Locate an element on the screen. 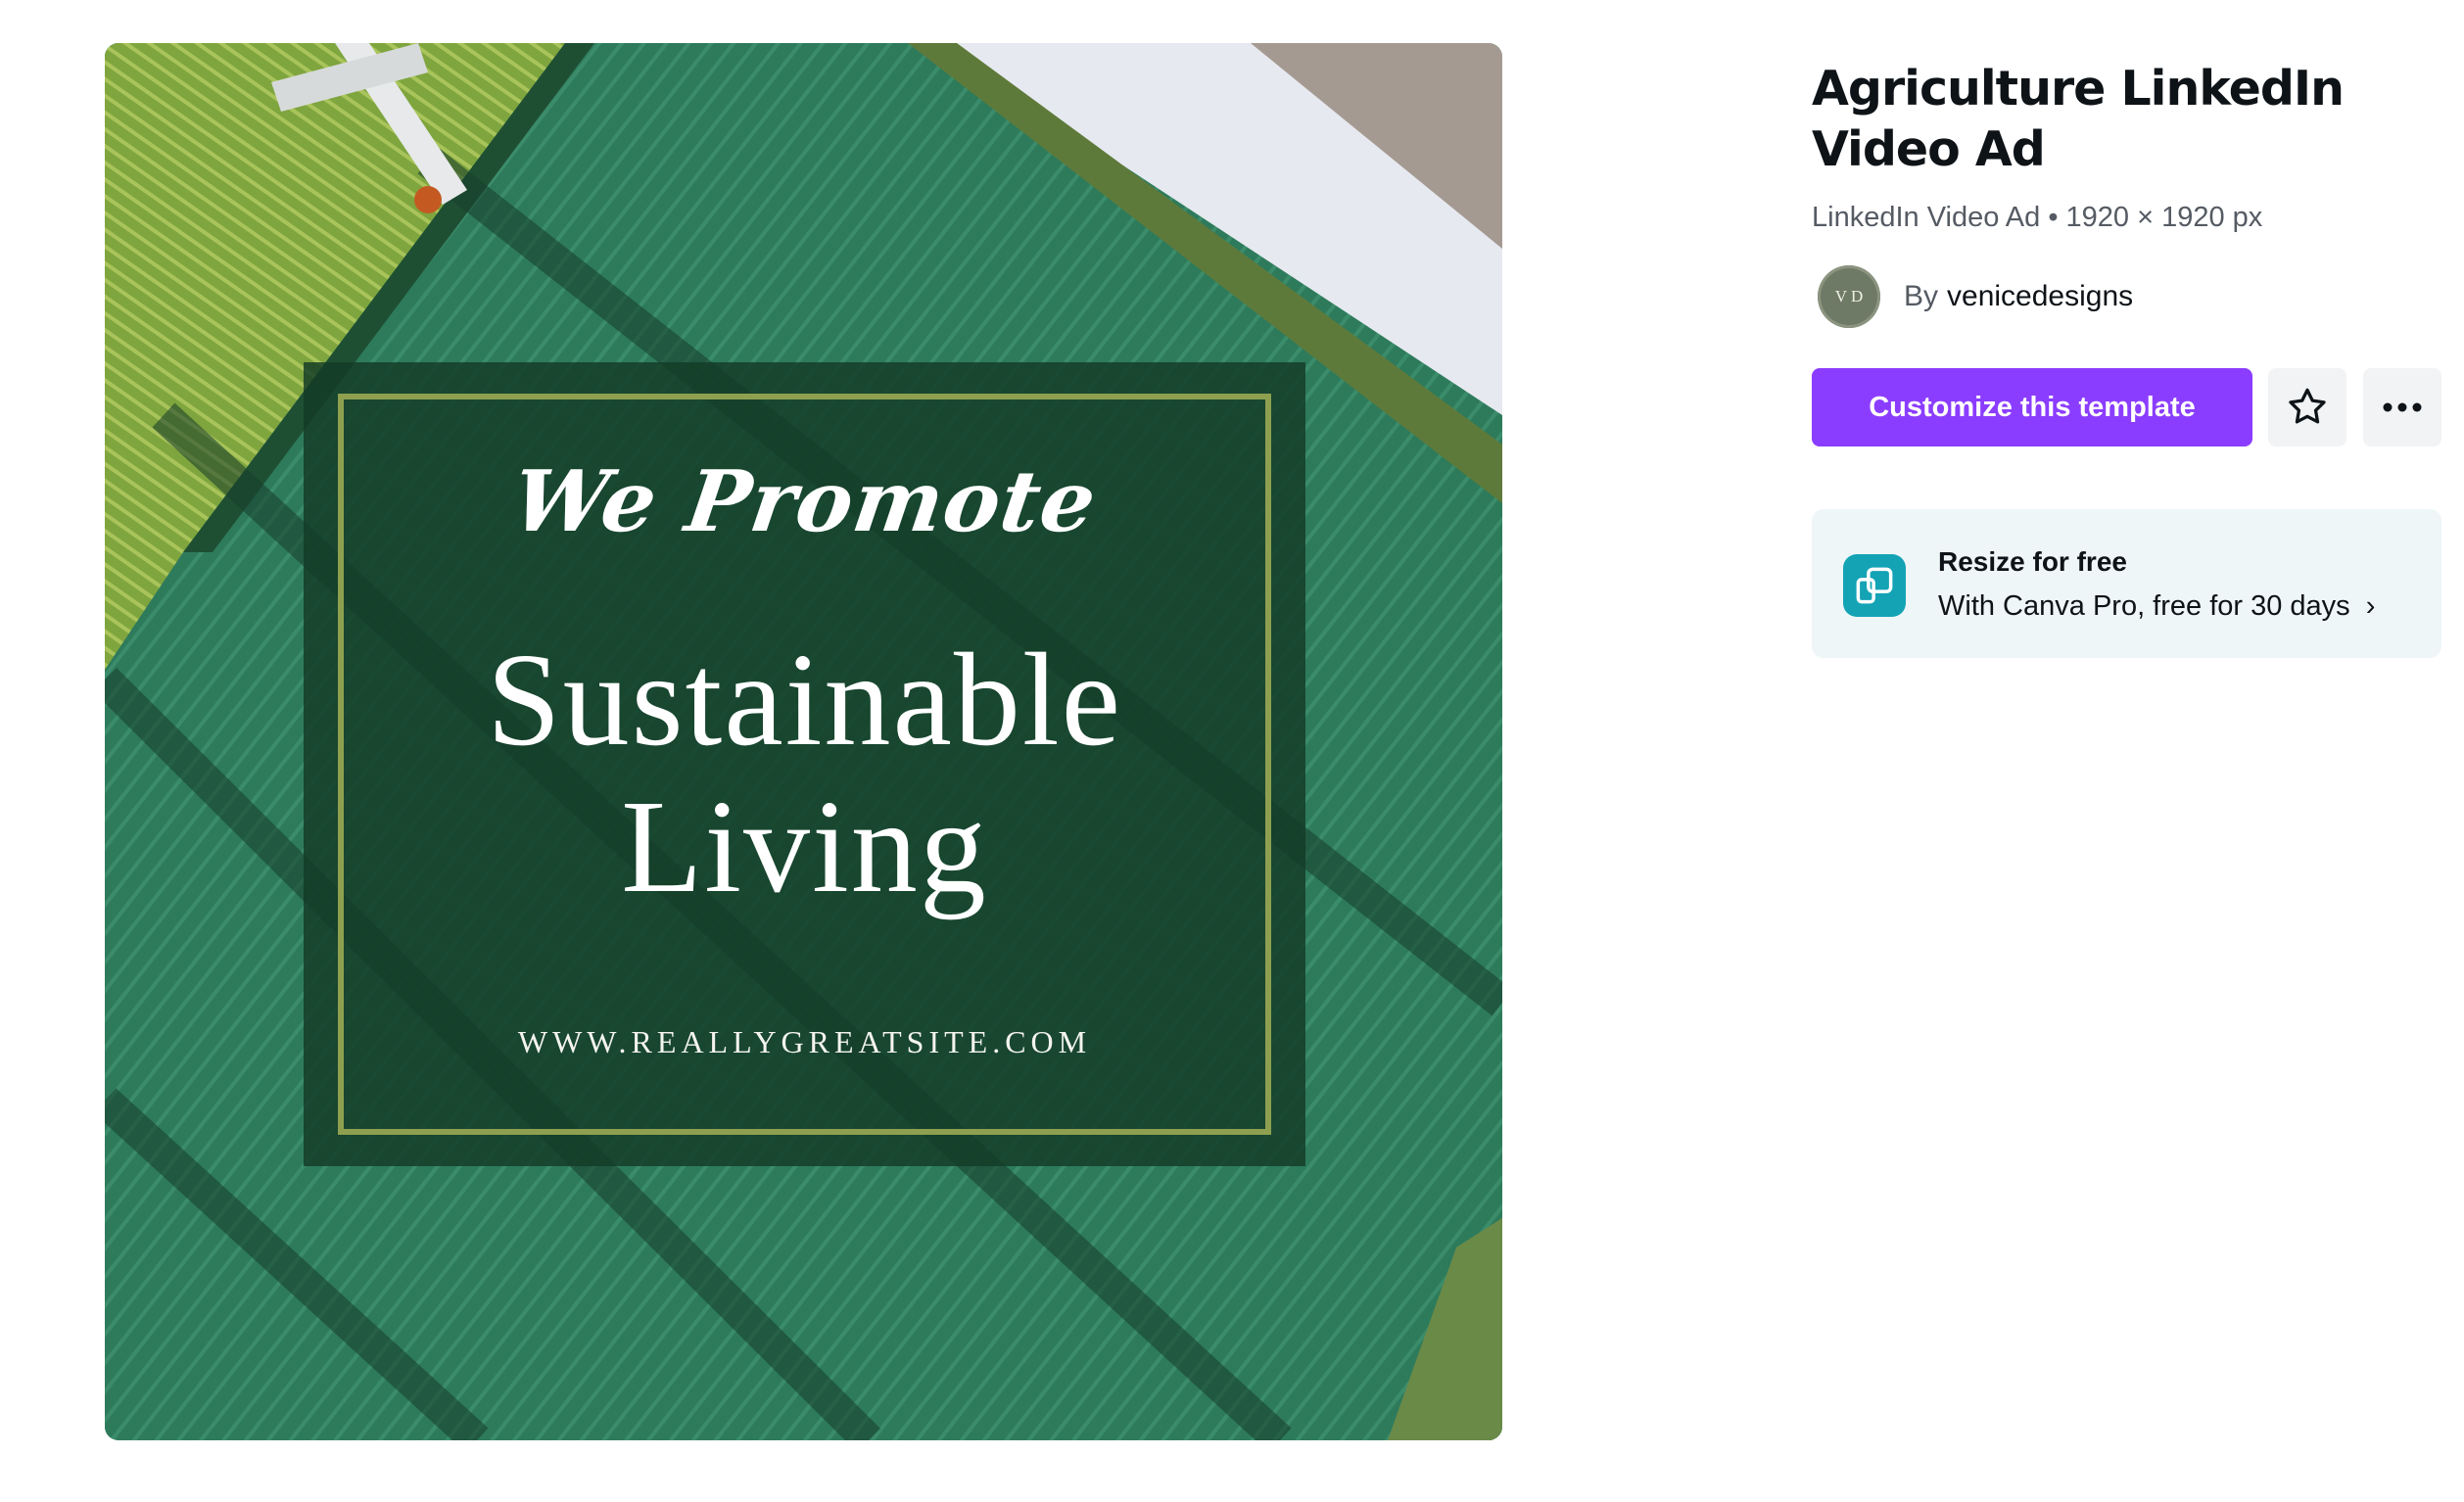  template-title: Agriculture LinkedIn Video Ad is located at coordinates (2078, 119).